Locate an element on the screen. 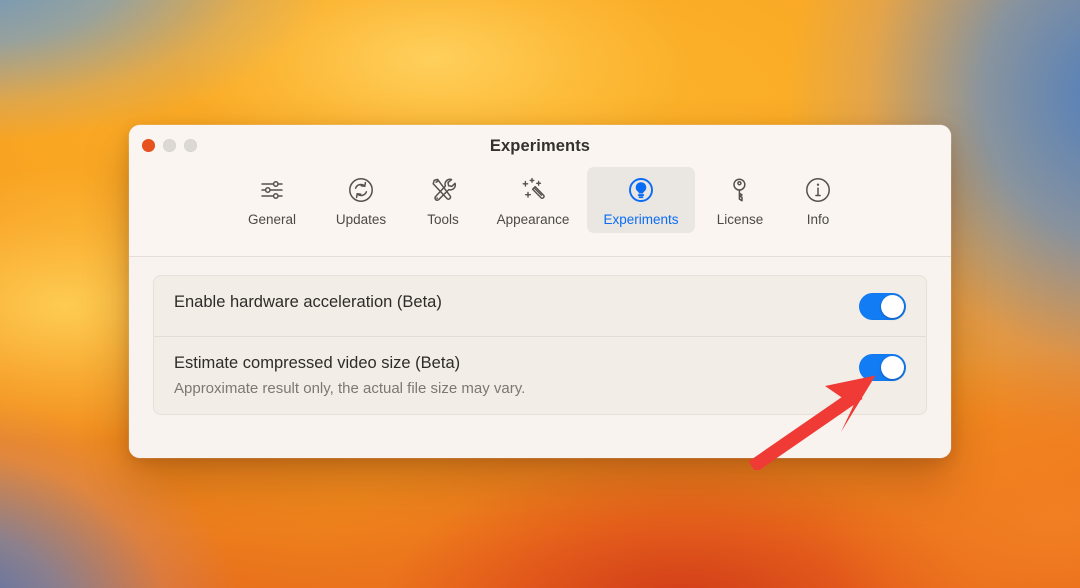 The image size is (1080, 588). tab-updates-label: Updates is located at coordinates (361, 219).